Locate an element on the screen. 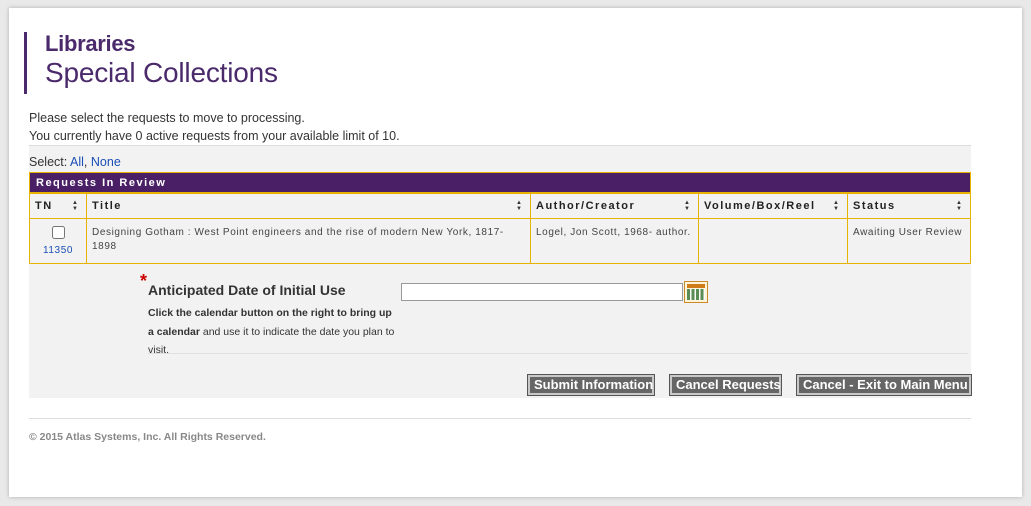 Image resolution: width=1031 pixels, height=506 pixels. footer-divider is located at coordinates (500, 418).